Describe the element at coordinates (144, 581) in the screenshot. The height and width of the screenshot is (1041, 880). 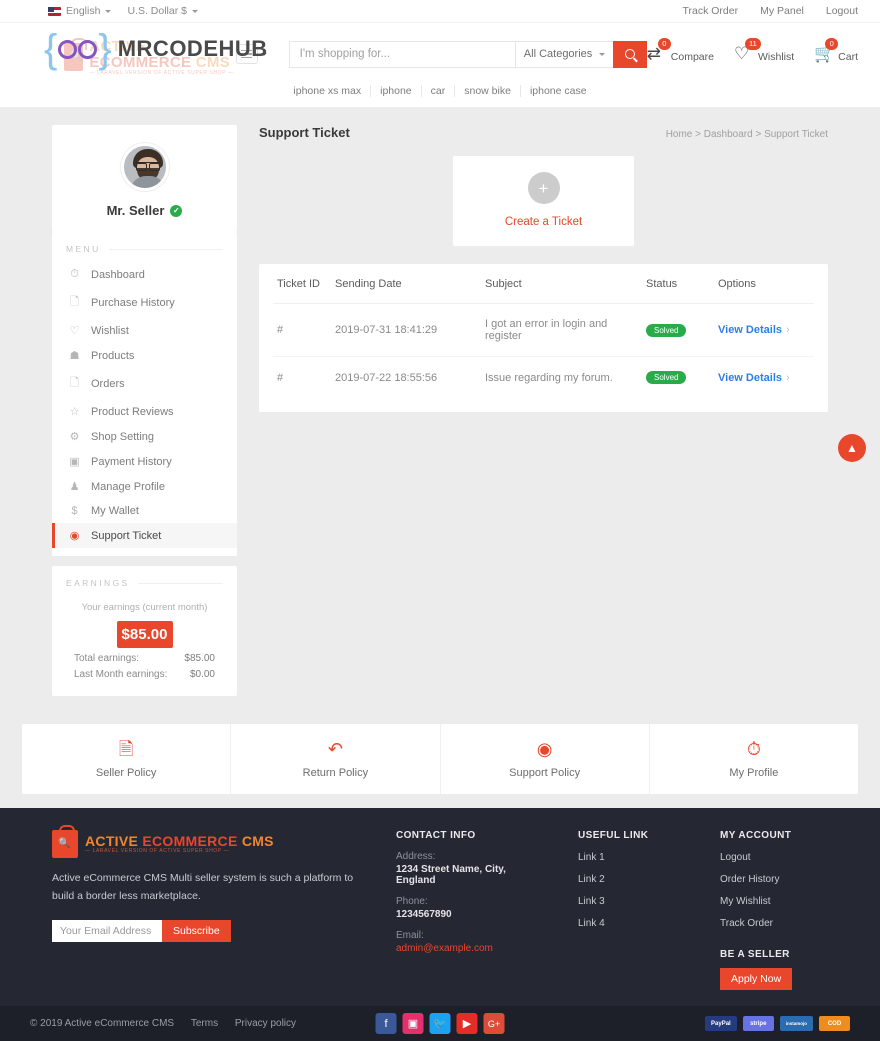
I see `earnings-section-header: EARNINGS` at that location.